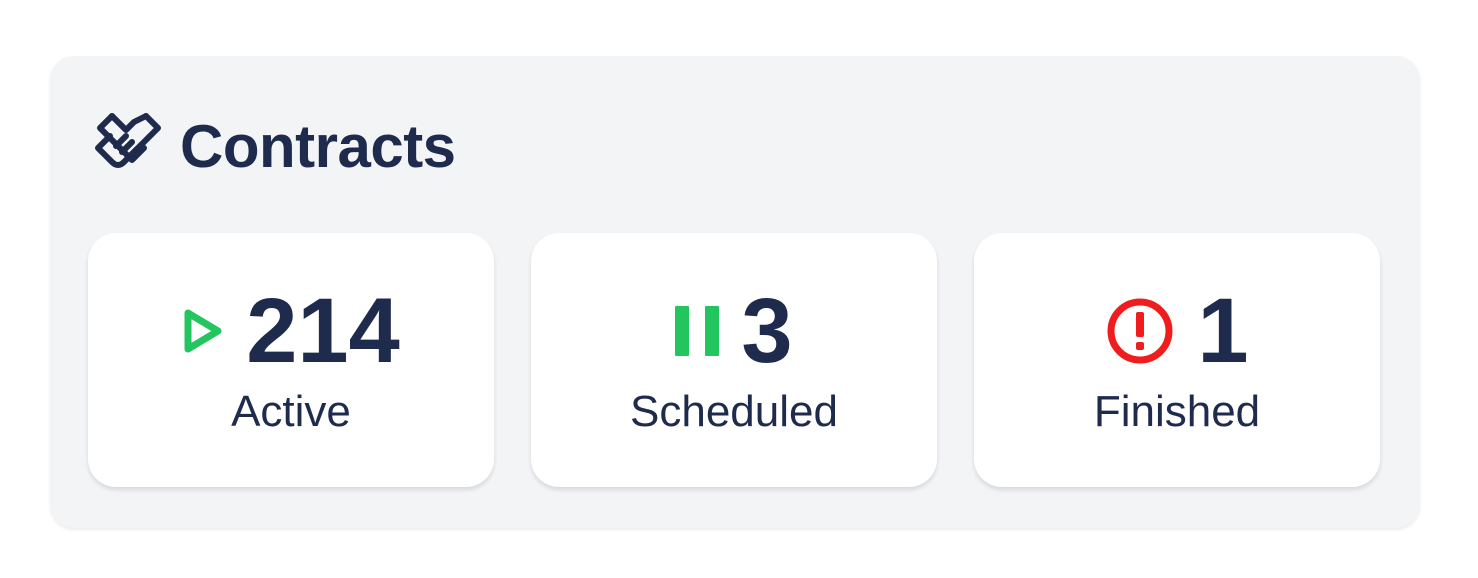 Image resolution: width=1478 pixels, height=578 pixels. What do you see at coordinates (734, 411) in the screenshot?
I see `stat-label: Scheduled` at bounding box center [734, 411].